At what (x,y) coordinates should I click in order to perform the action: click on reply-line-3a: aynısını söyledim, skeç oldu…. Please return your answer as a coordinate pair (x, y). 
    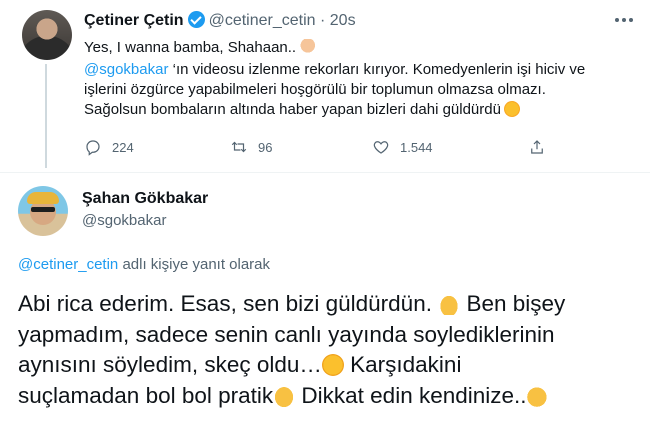
    Looking at the image, I should click on (170, 364).